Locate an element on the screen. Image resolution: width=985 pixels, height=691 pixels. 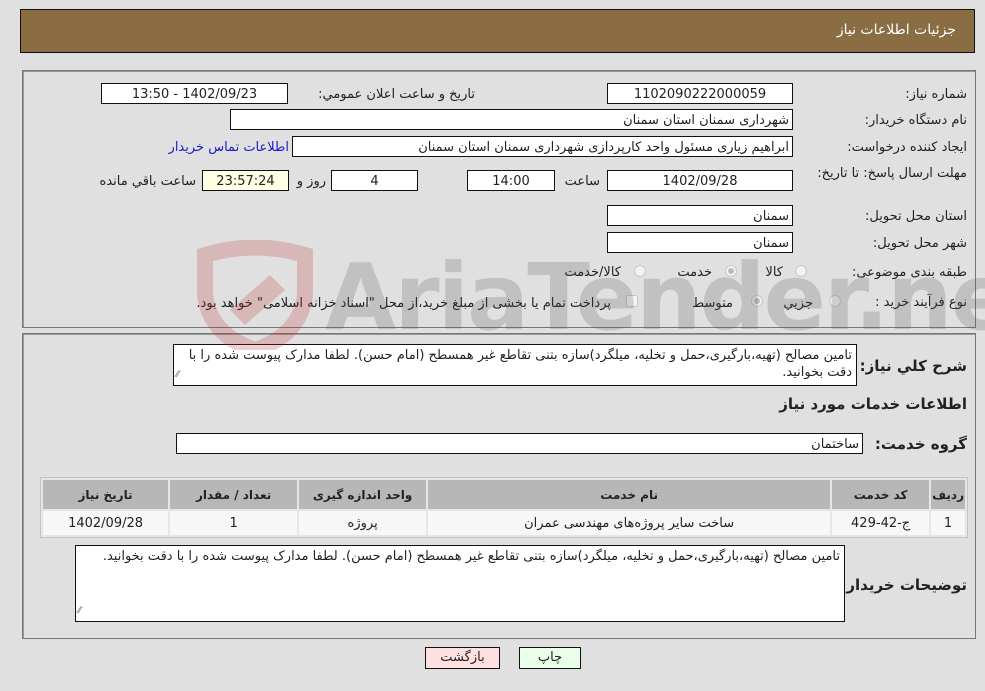
purchase-type-label: نوع فرآیند خرید : is located at coordinates (921, 302).